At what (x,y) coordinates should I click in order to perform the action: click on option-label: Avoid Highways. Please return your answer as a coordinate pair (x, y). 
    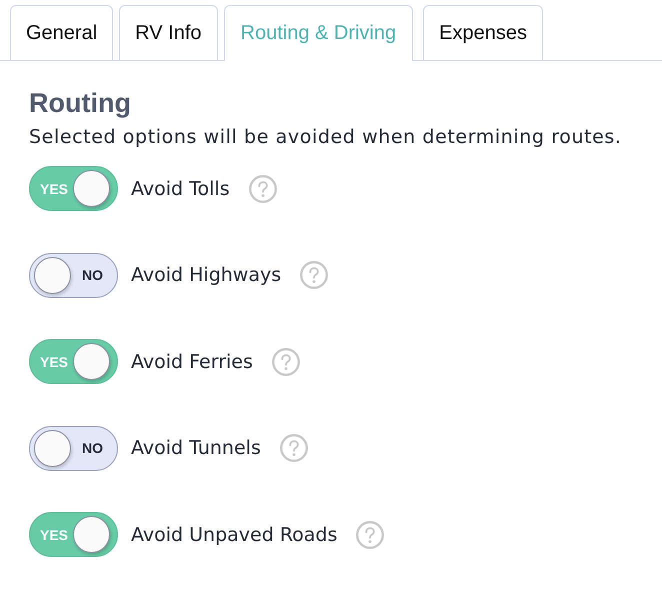
    Looking at the image, I should click on (206, 275).